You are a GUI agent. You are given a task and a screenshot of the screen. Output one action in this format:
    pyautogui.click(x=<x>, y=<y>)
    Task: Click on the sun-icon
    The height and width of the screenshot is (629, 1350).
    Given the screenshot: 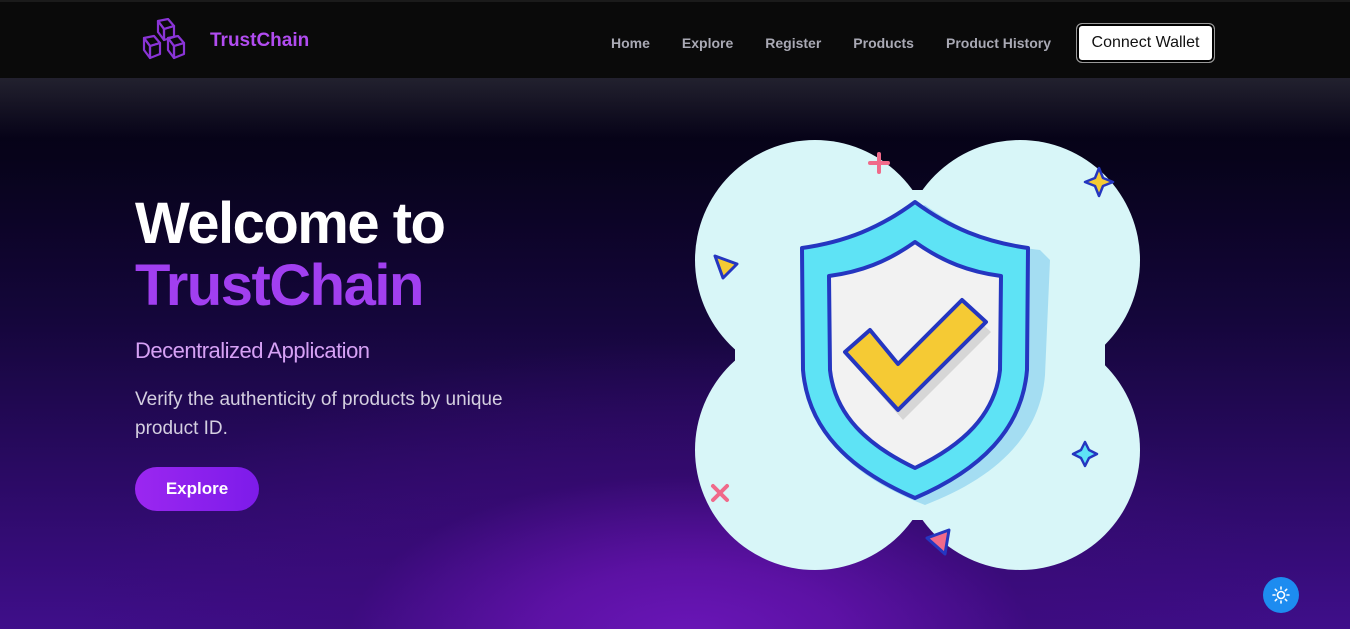 What is the action you would take?
    pyautogui.click(x=1281, y=595)
    